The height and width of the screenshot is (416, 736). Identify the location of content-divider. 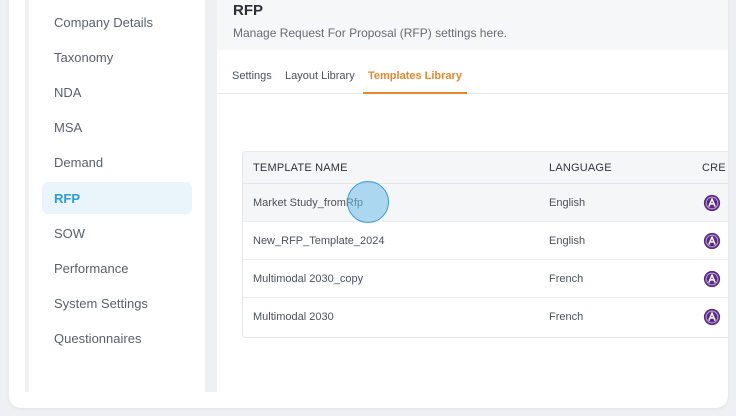
(211, 196).